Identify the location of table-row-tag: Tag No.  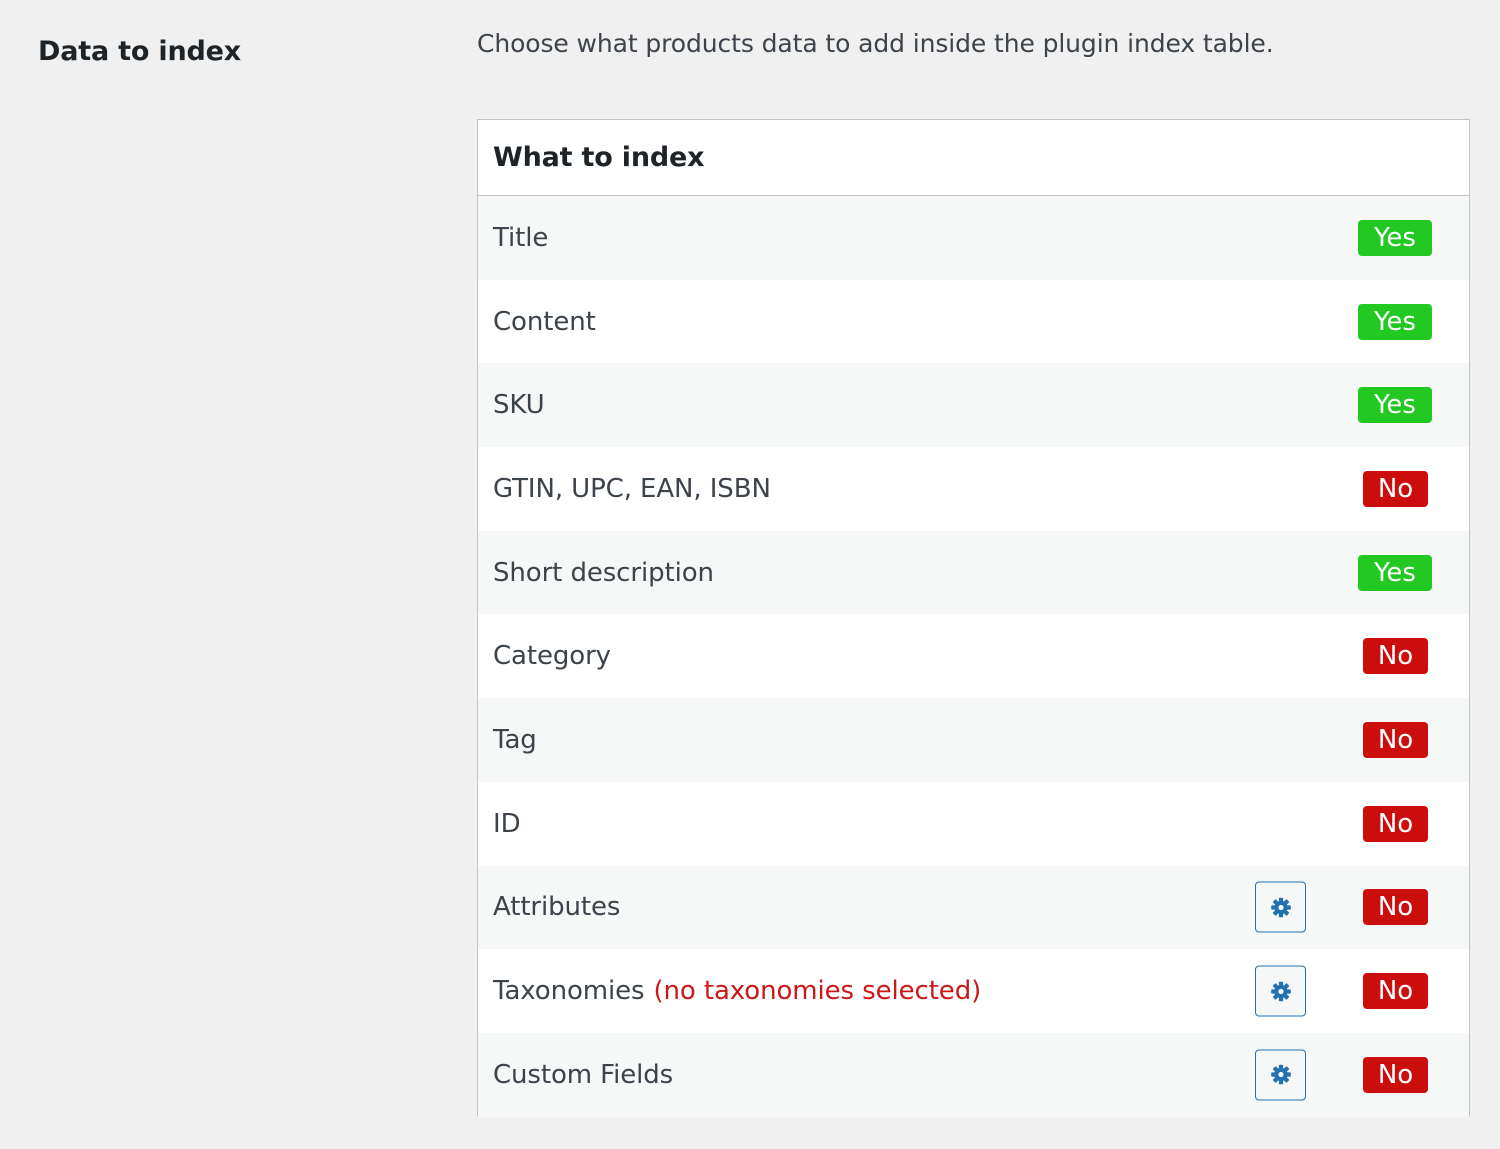
(973, 740).